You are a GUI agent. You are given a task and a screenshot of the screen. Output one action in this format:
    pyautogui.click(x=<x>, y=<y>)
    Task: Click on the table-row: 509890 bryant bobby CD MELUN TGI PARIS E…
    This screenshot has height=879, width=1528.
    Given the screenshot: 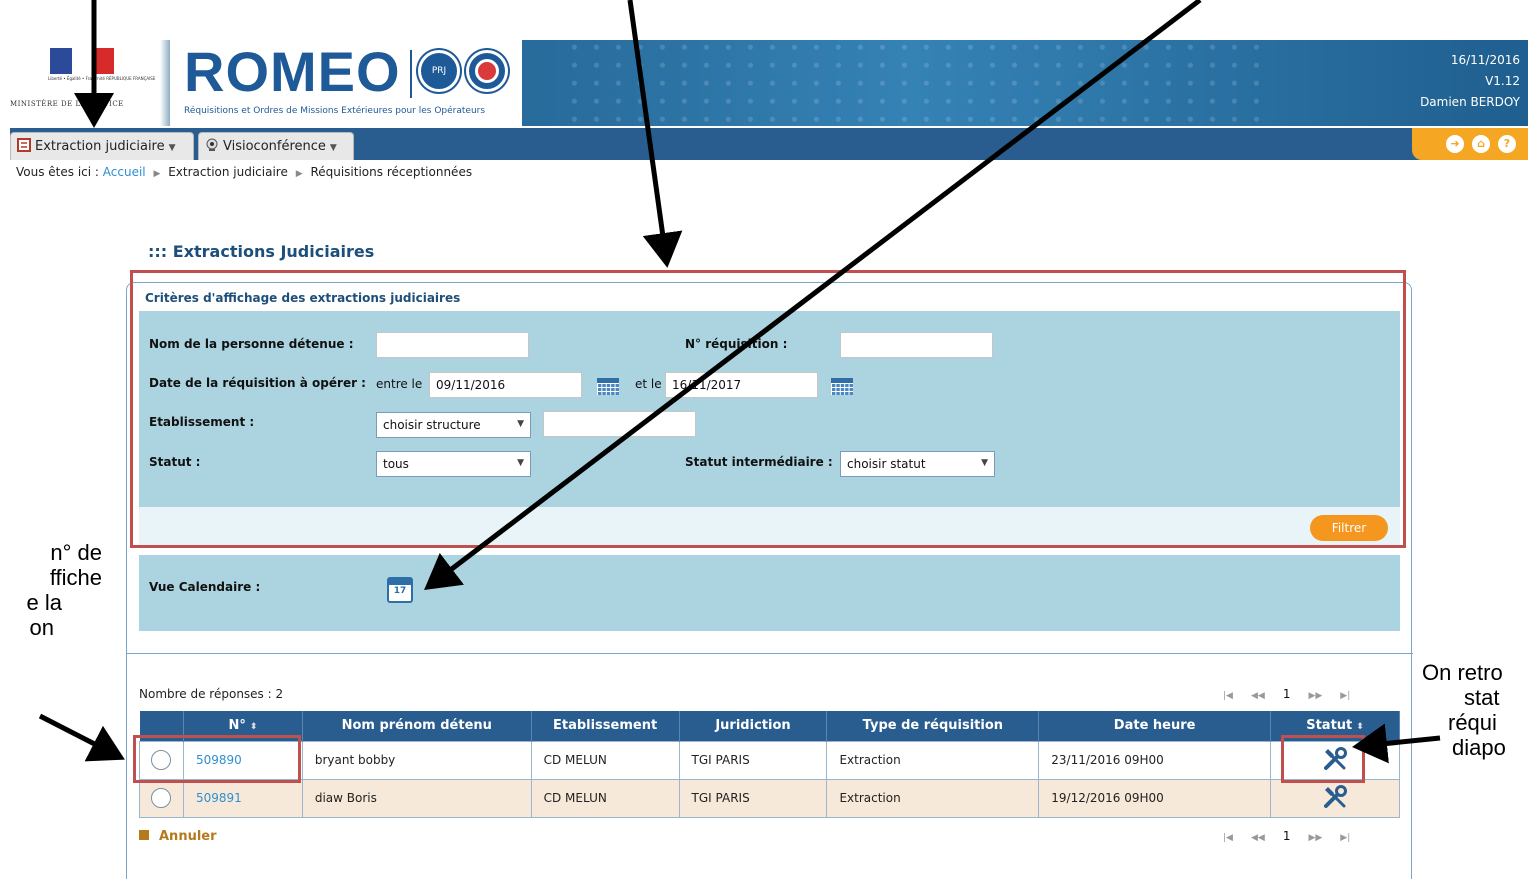 What is the action you would take?
    pyautogui.click(x=769, y=760)
    